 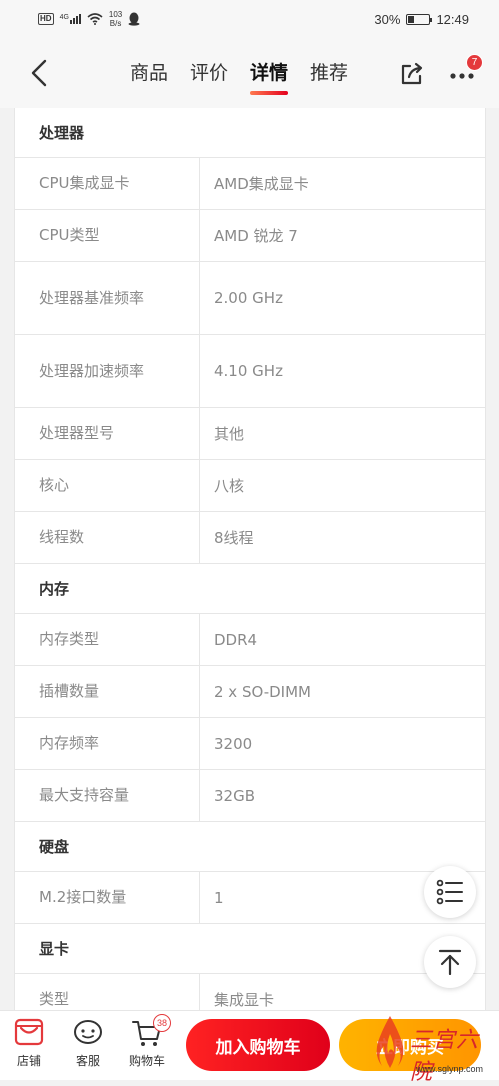 What do you see at coordinates (29, 1033) in the screenshot?
I see `shop-icon` at bounding box center [29, 1033].